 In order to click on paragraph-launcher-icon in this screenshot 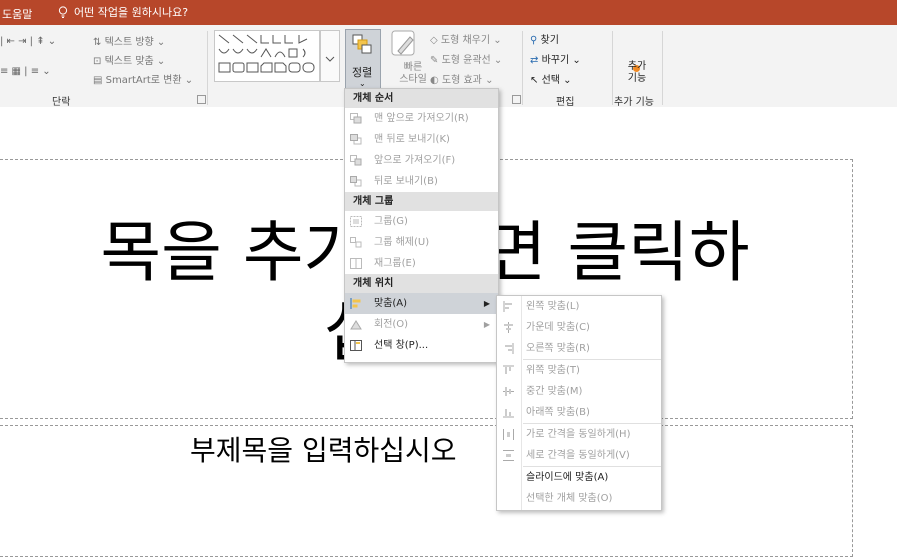, I will do `click(201, 99)`.